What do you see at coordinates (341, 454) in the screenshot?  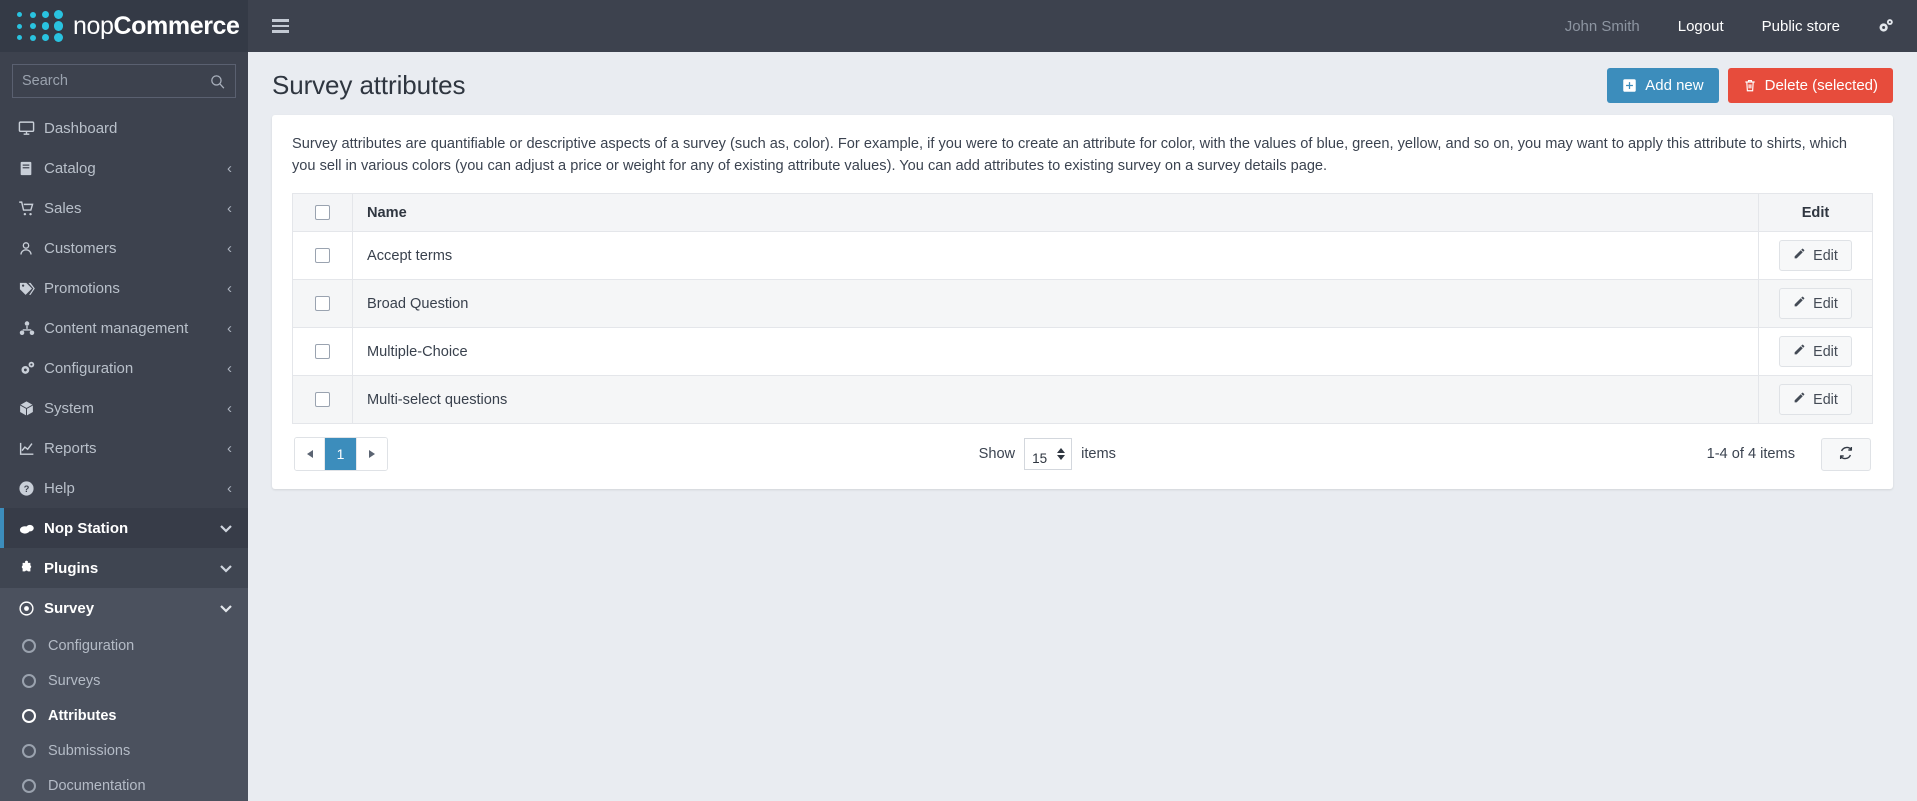 I see `pagination-page-1: 1` at bounding box center [341, 454].